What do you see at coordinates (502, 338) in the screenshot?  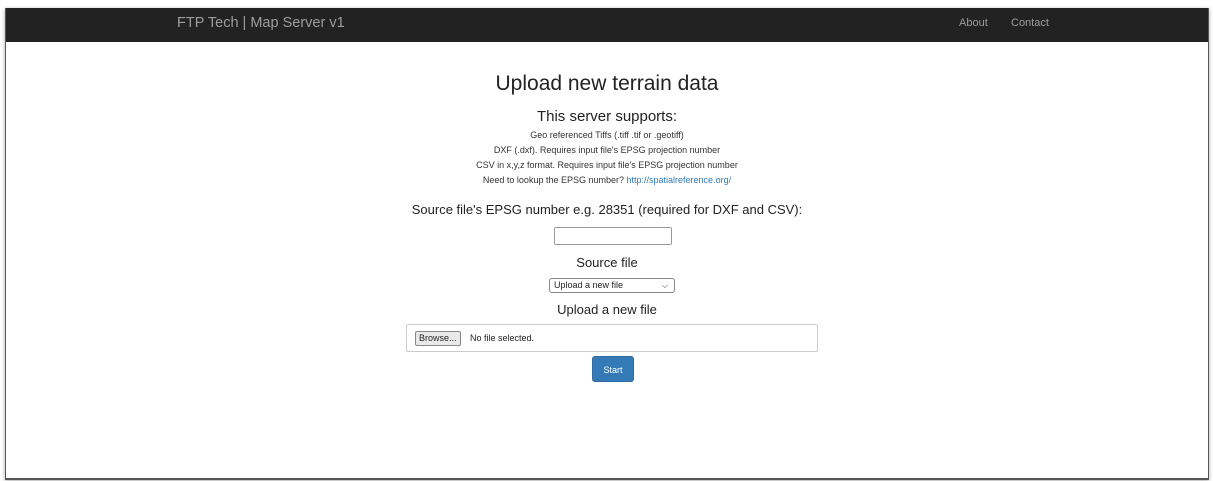 I see `file-status-text: No file selected.` at bounding box center [502, 338].